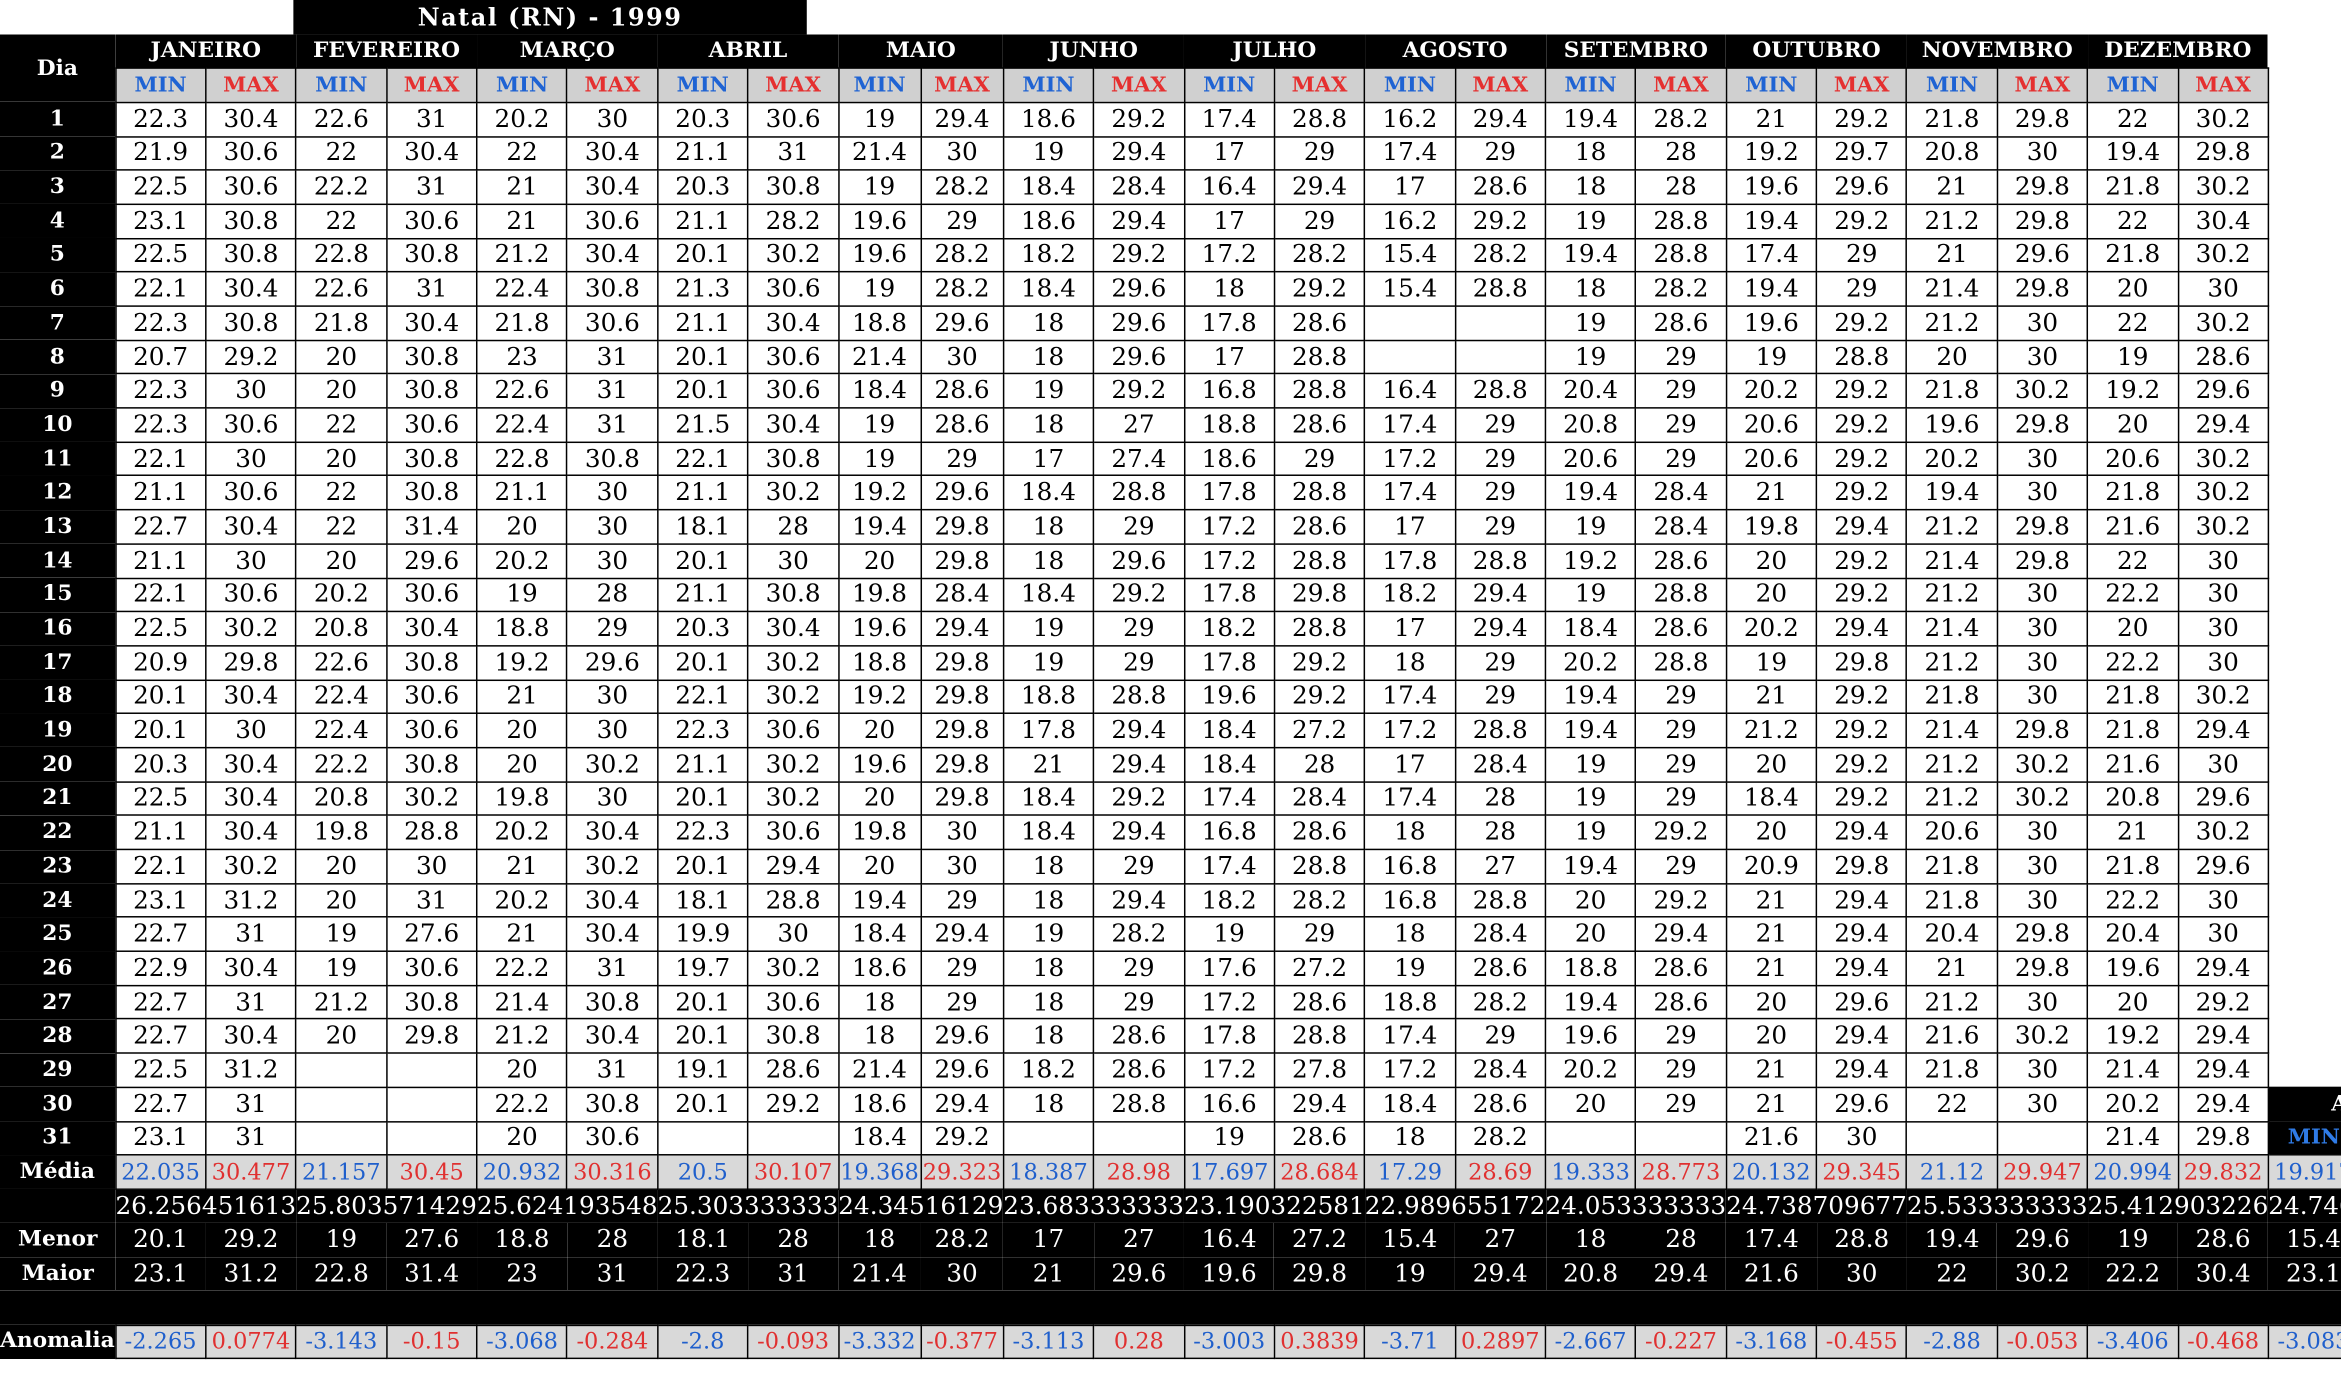 This screenshot has width=2341, height=1385. I want to click on media-value: 19.368, so click(879, 1172).